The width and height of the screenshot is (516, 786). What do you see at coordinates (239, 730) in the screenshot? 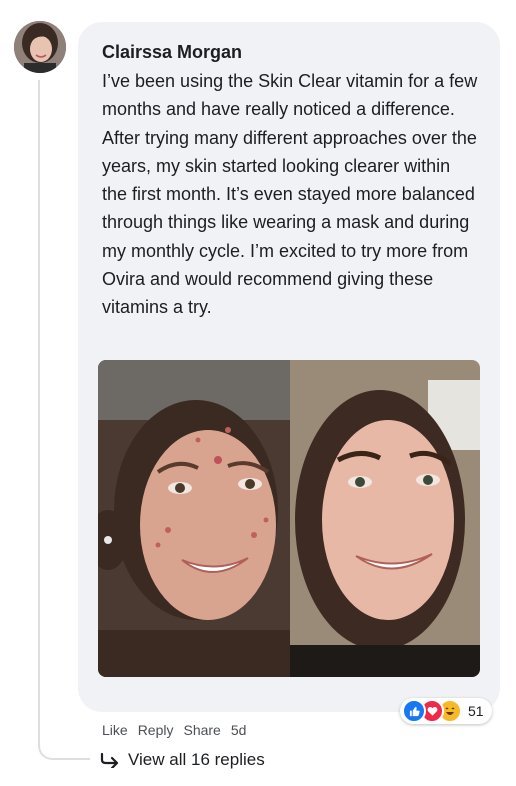
I see `timestamp: 5d` at bounding box center [239, 730].